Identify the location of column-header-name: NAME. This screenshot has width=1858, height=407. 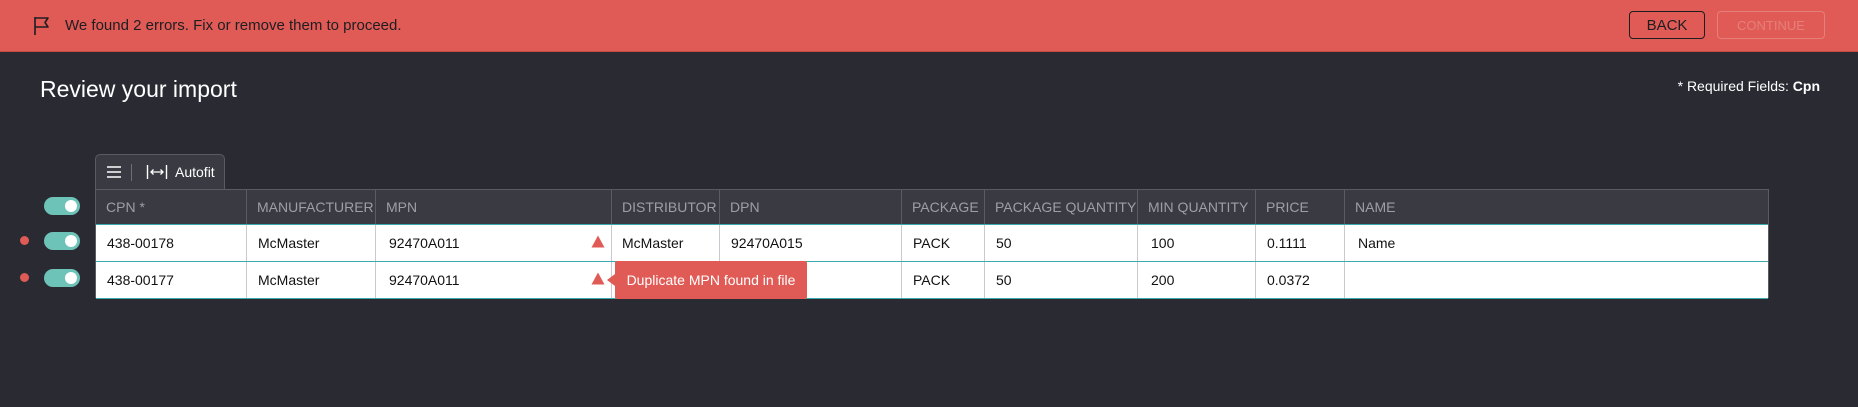
(1556, 207).